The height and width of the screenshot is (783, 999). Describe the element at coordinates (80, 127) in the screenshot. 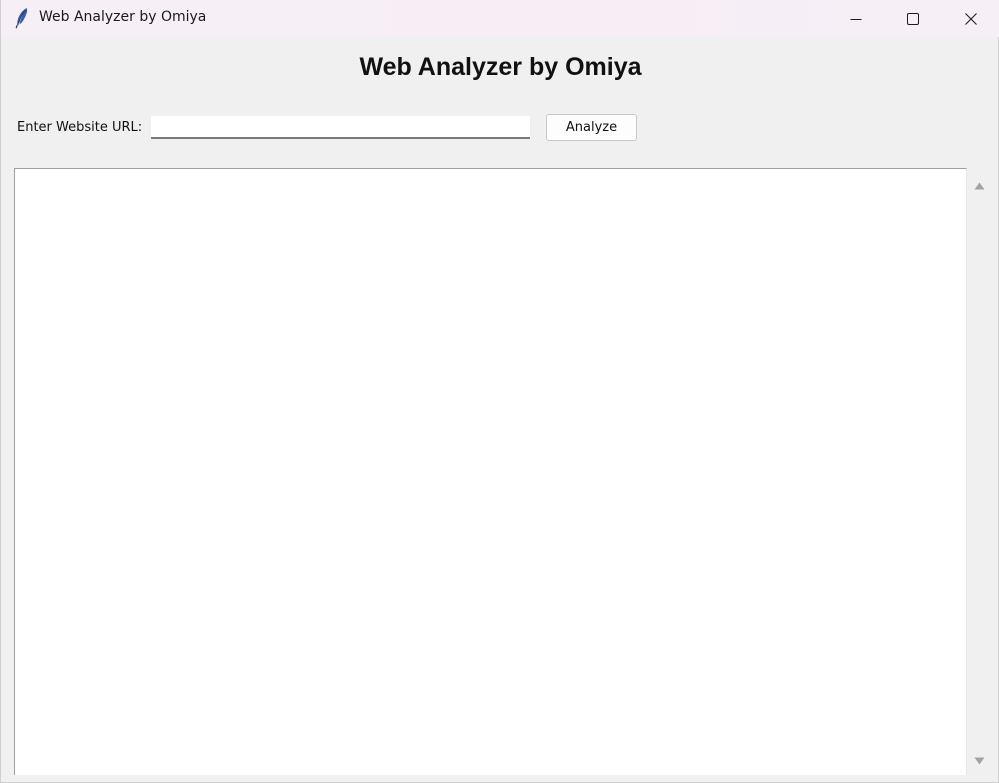

I see `url-label: Enter Website URL:` at that location.